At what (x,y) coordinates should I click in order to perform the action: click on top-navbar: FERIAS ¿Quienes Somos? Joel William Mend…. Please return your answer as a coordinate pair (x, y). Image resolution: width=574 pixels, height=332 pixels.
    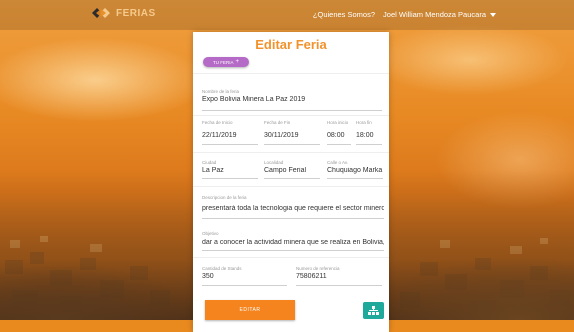
    Looking at the image, I should click on (287, 15).